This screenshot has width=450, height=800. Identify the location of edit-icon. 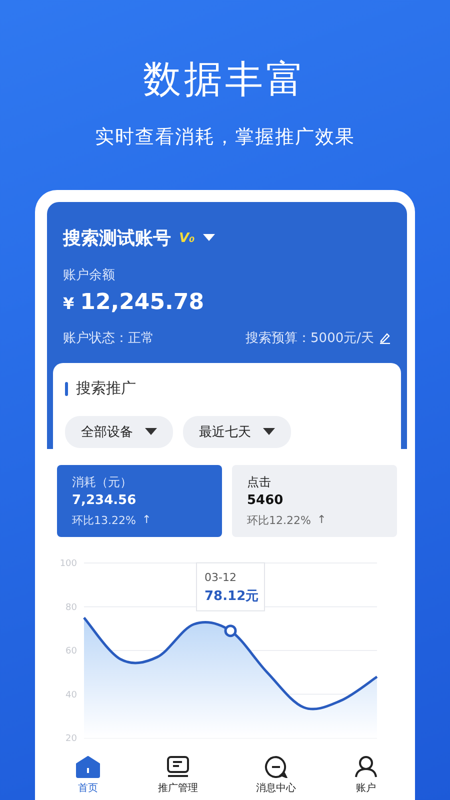
(385, 338).